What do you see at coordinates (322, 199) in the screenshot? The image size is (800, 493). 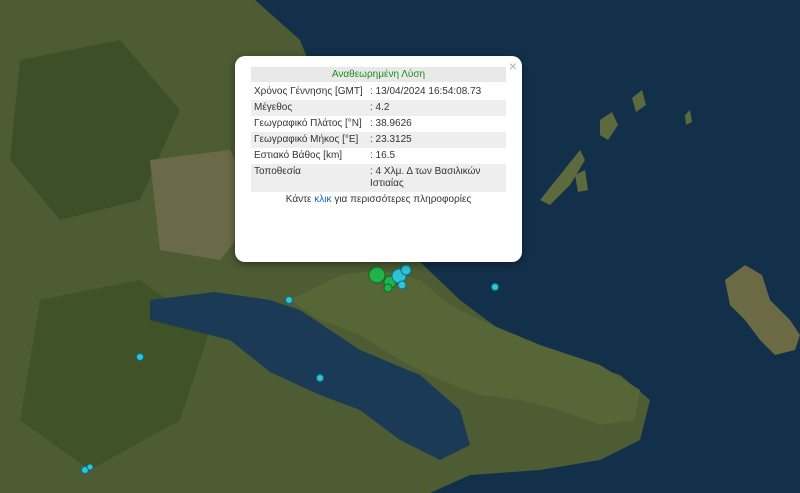 I see `more-info-link: κλικ` at bounding box center [322, 199].